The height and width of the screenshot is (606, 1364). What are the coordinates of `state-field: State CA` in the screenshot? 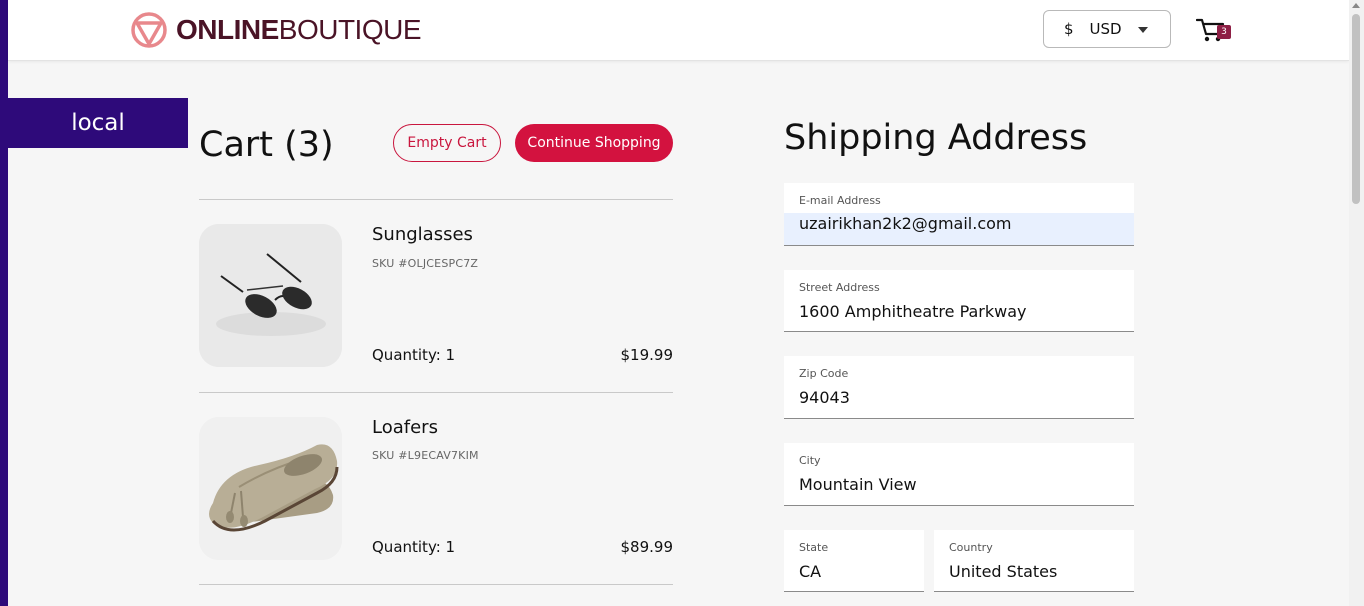 It's located at (854, 561).